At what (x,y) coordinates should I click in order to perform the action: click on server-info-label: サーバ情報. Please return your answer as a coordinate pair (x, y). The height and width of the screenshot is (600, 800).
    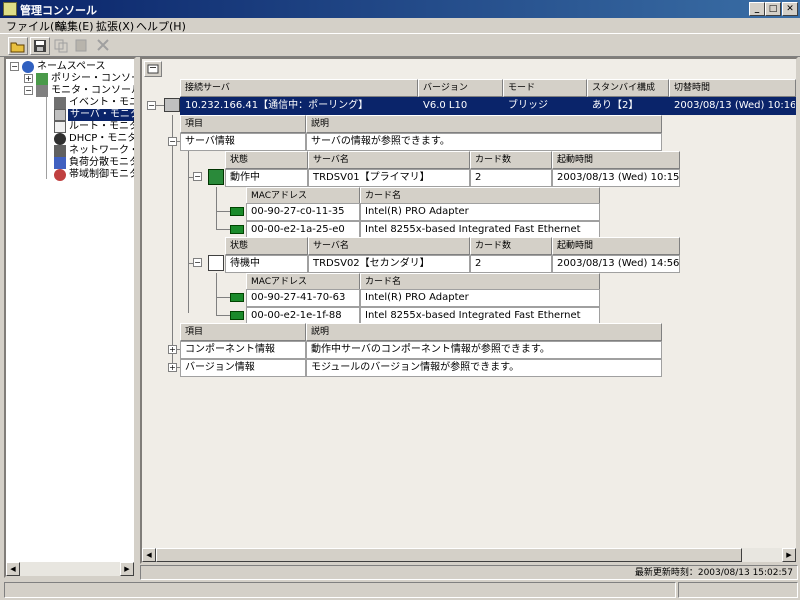
    Looking at the image, I should click on (243, 142).